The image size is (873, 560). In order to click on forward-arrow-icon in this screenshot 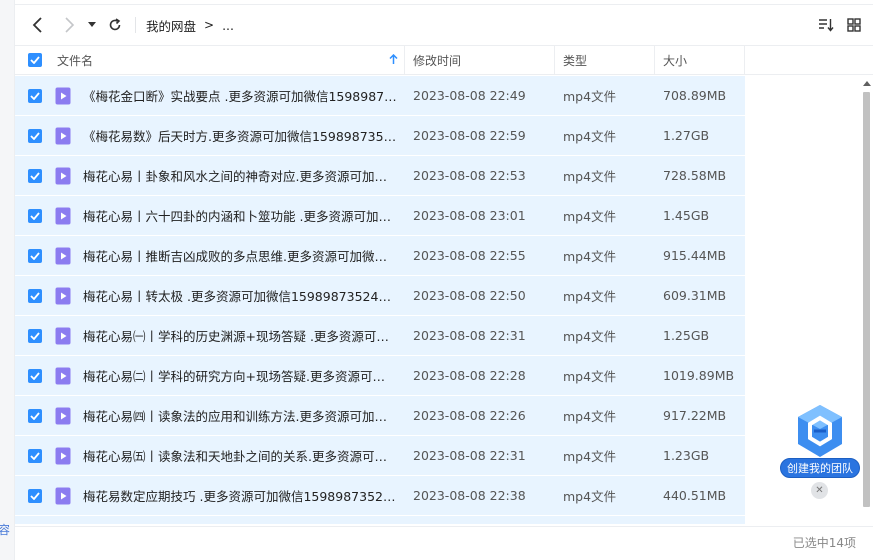, I will do `click(70, 25)`.